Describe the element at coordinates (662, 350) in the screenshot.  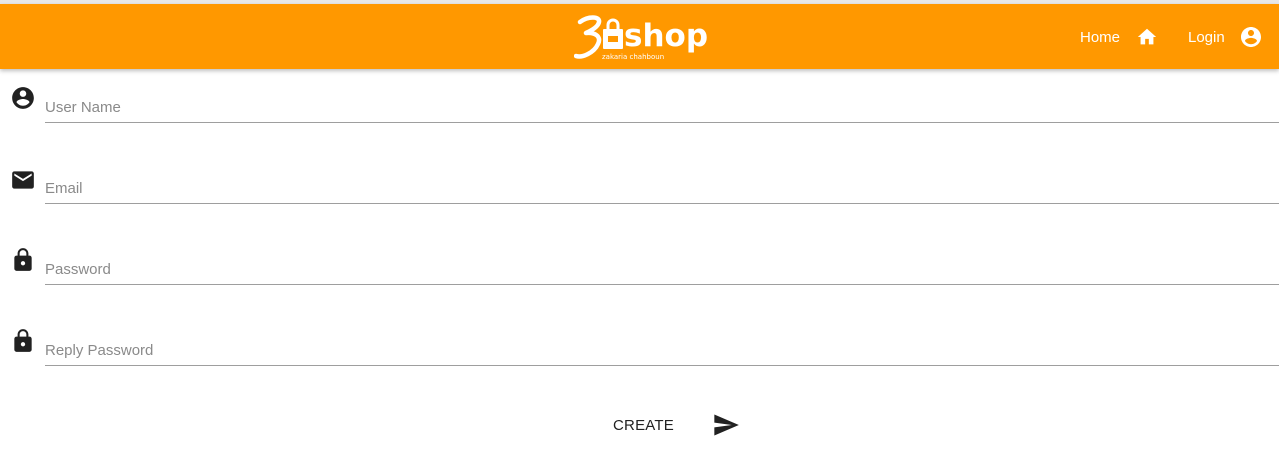
I see `reply-password-input` at that location.